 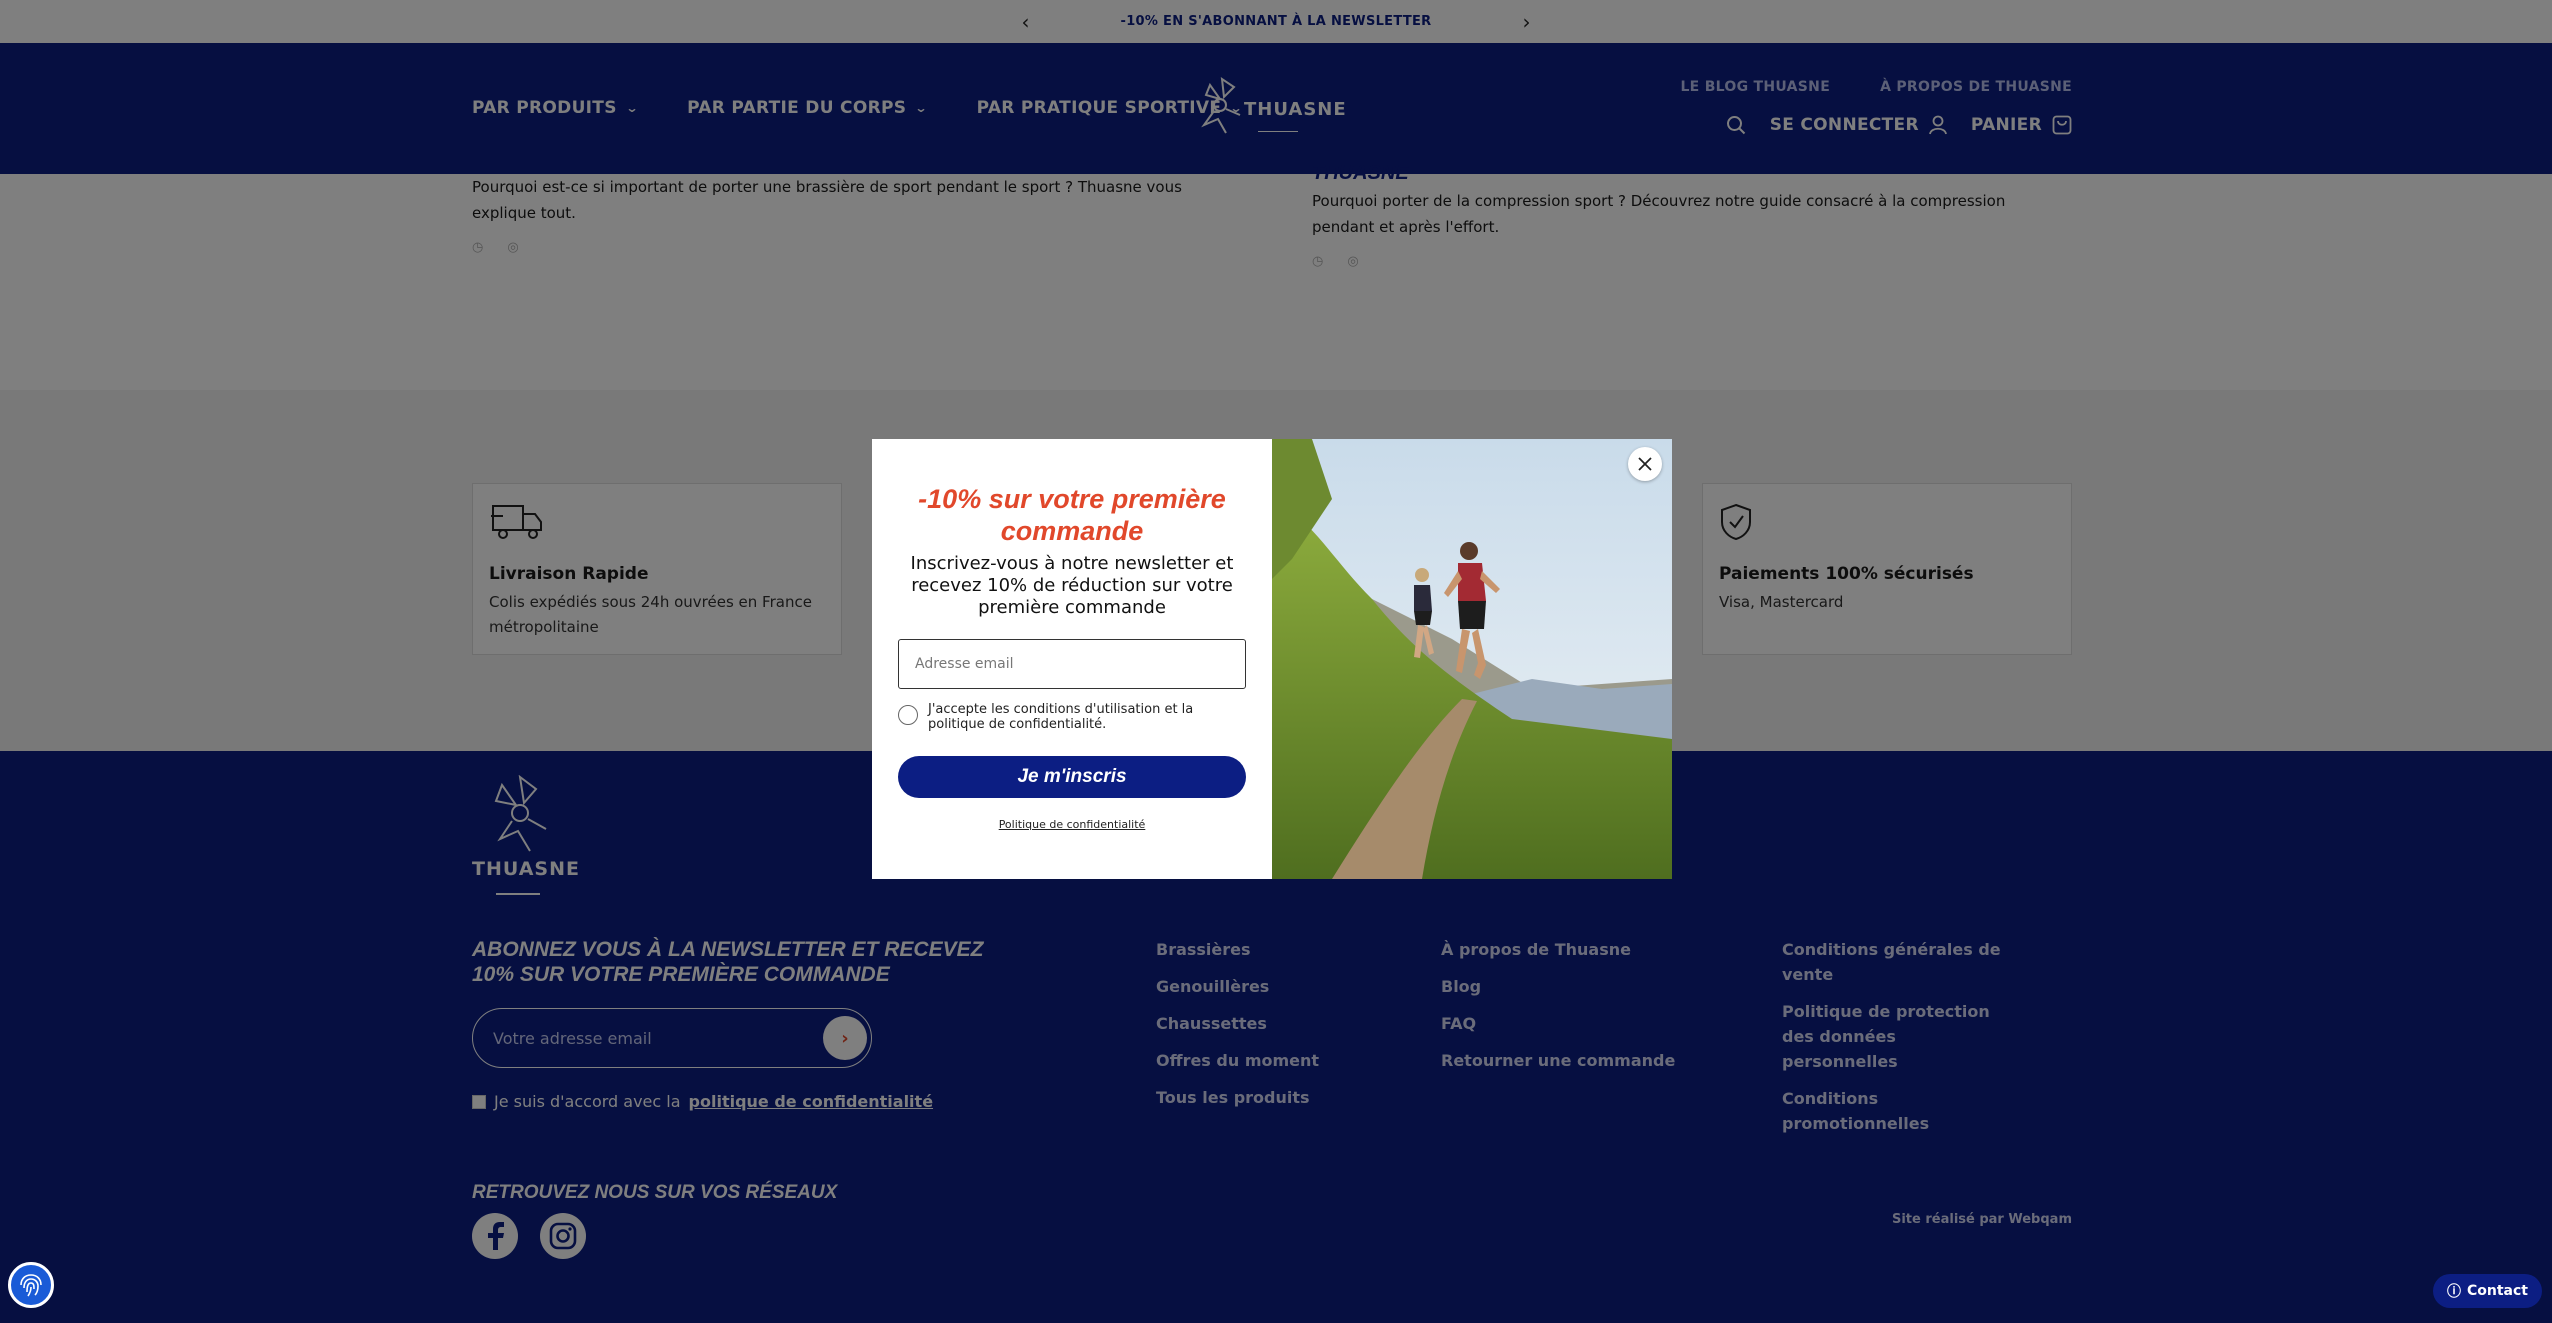 I want to click on contact-label: Contact, so click(x=2497, y=1291).